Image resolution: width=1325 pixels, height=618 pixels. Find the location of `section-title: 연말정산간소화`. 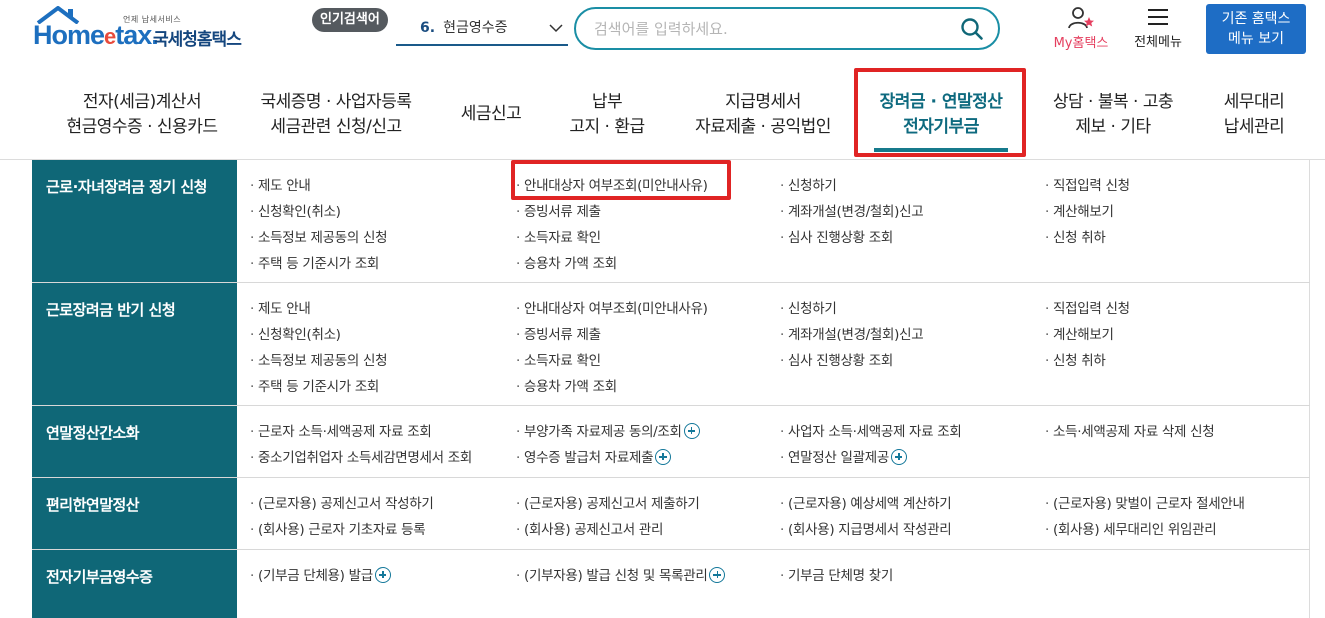

section-title: 연말정산간소화 is located at coordinates (93, 433).